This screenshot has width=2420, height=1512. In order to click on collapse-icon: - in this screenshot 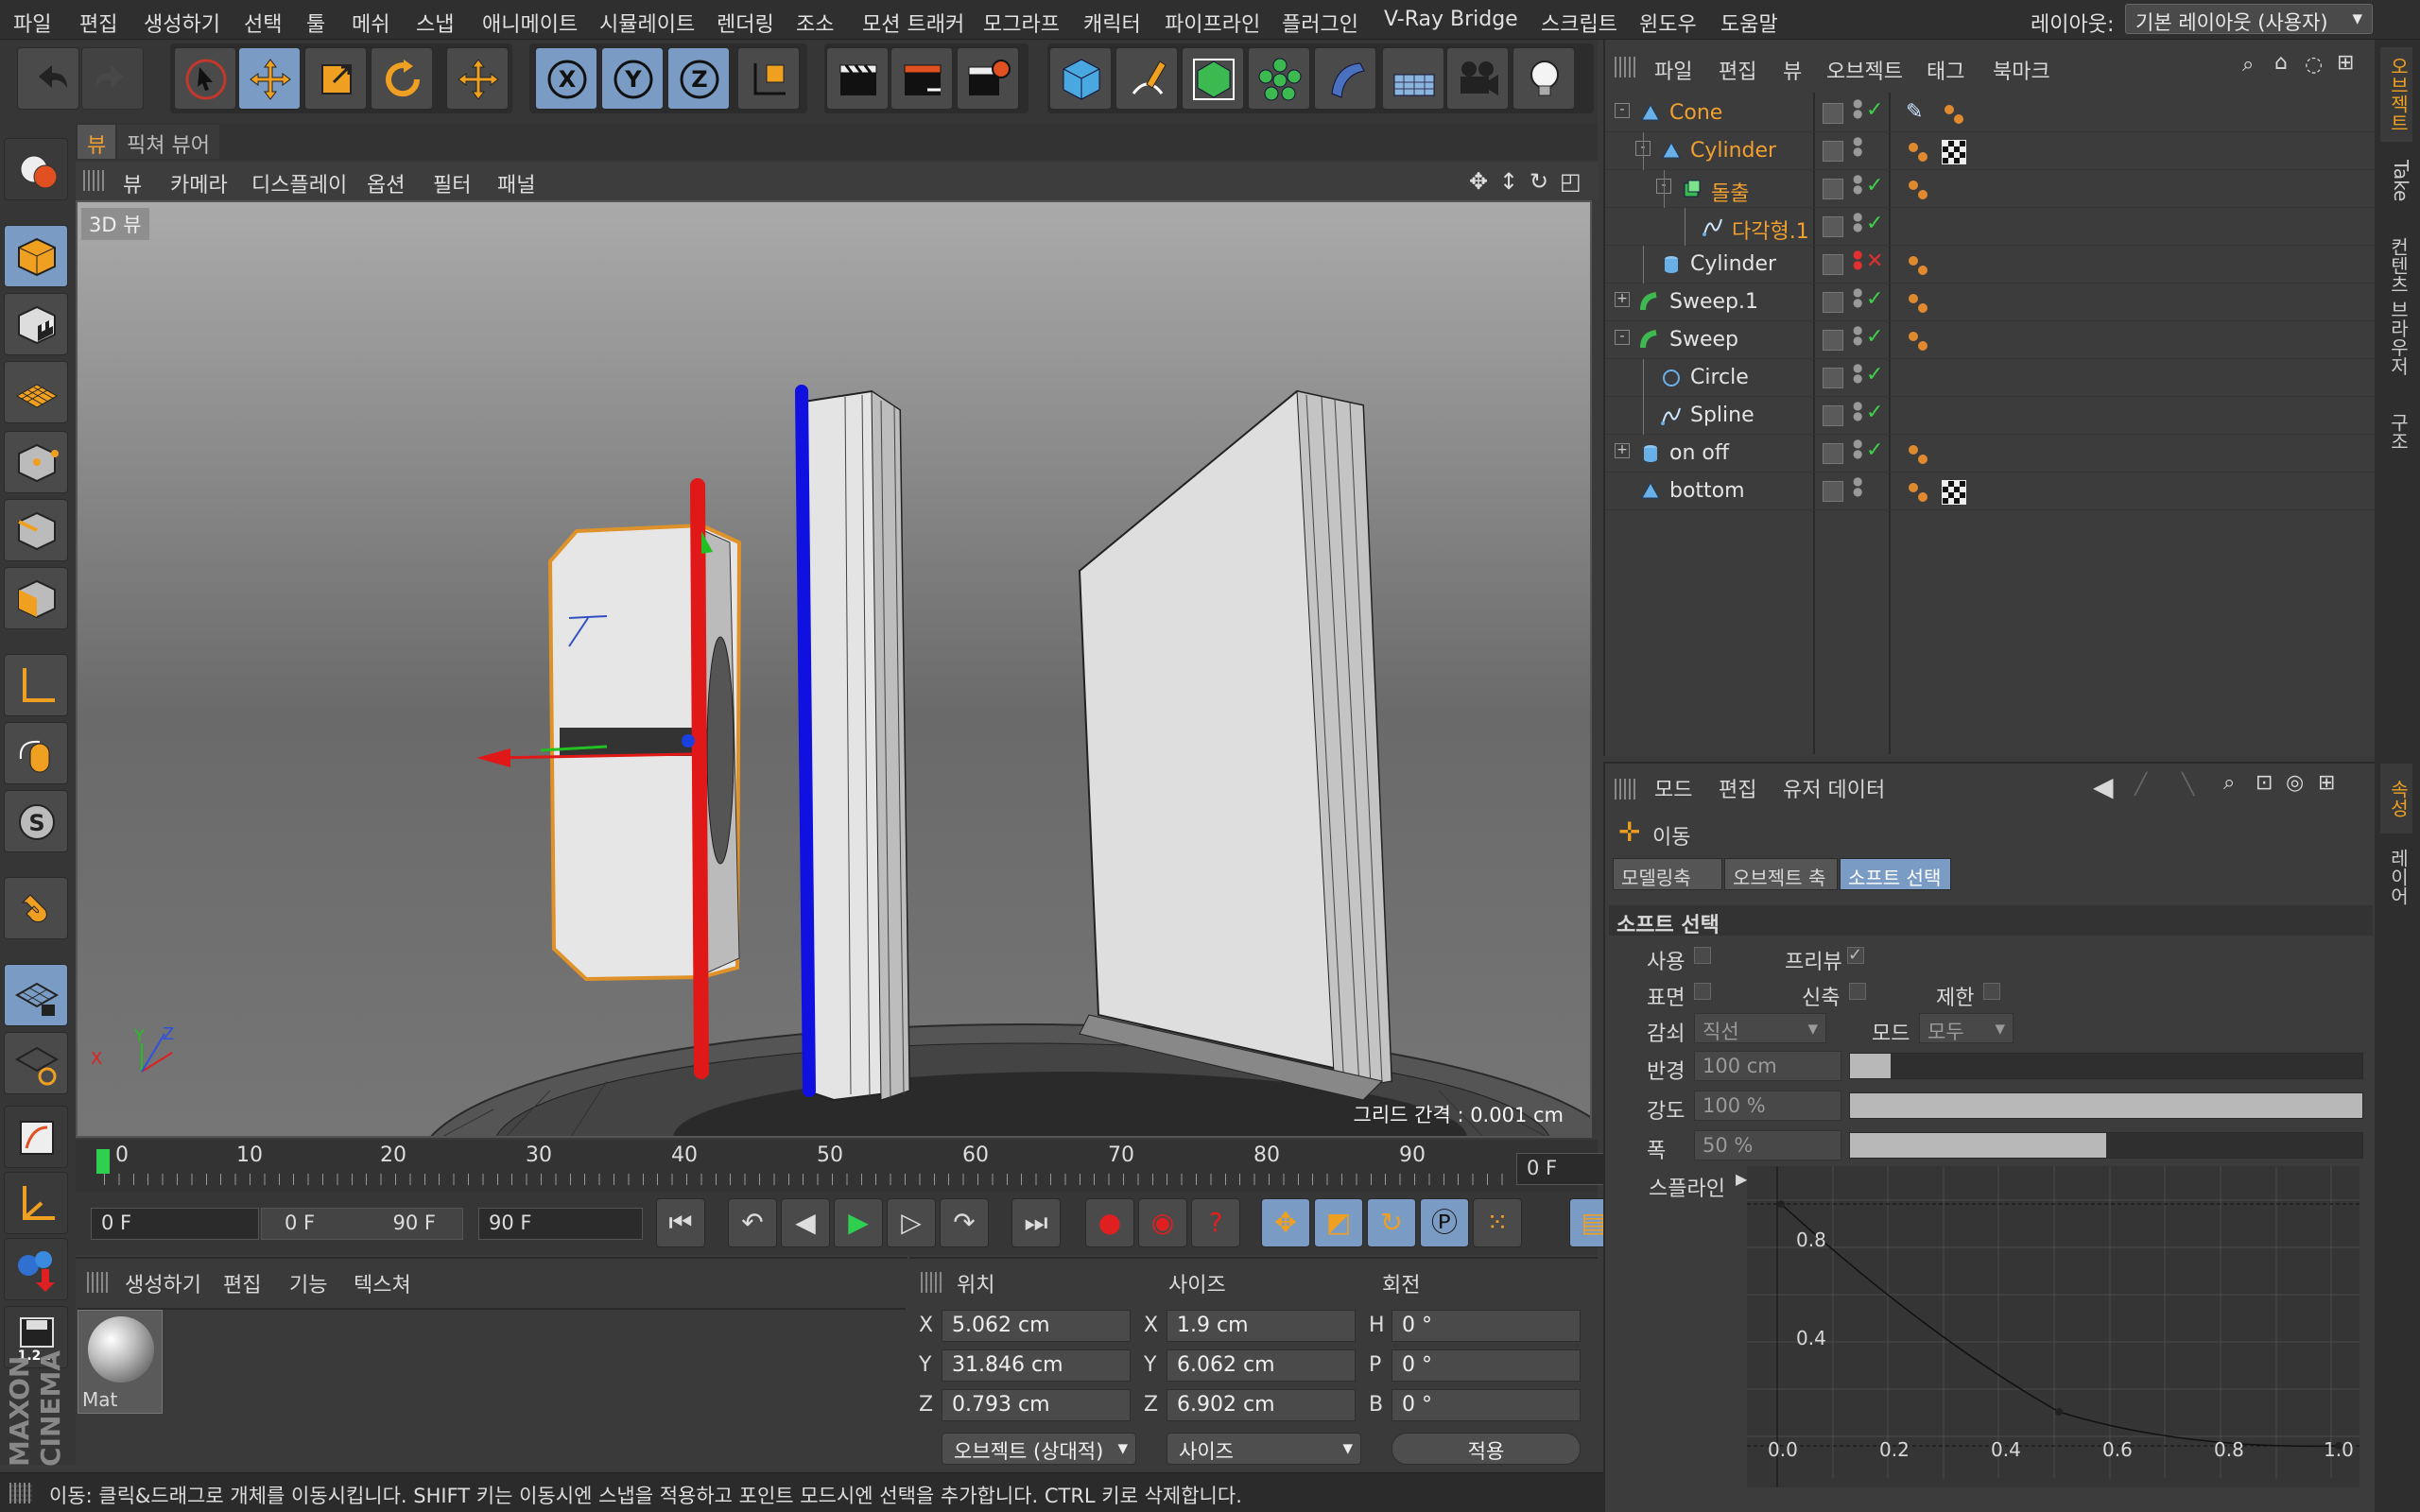, I will do `click(1623, 110)`.